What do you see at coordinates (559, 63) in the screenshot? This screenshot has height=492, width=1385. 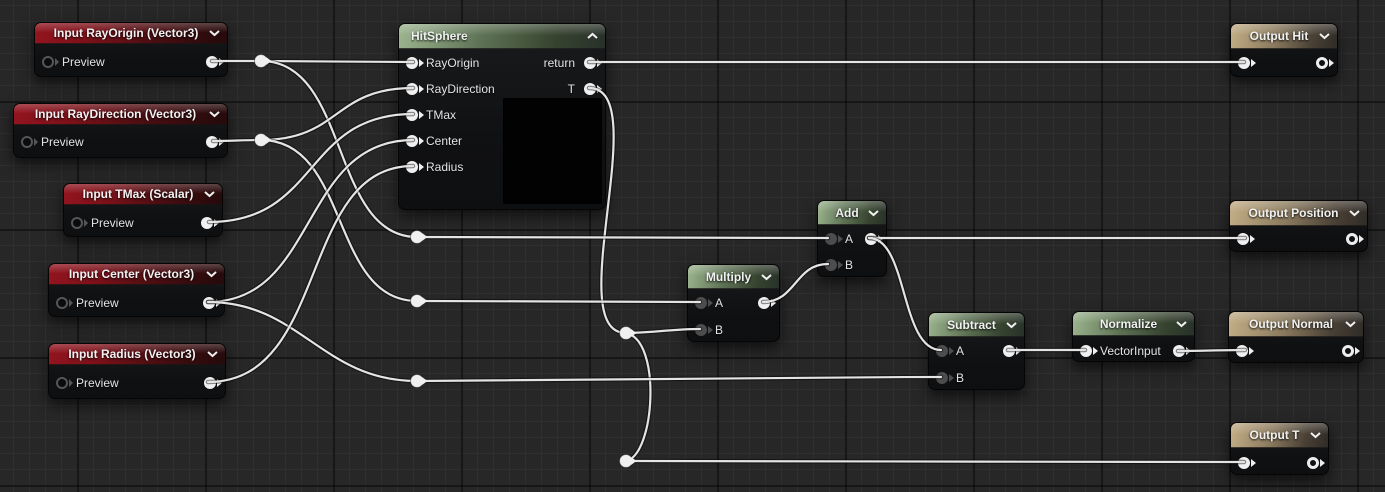 I see `pin-label: return` at bounding box center [559, 63].